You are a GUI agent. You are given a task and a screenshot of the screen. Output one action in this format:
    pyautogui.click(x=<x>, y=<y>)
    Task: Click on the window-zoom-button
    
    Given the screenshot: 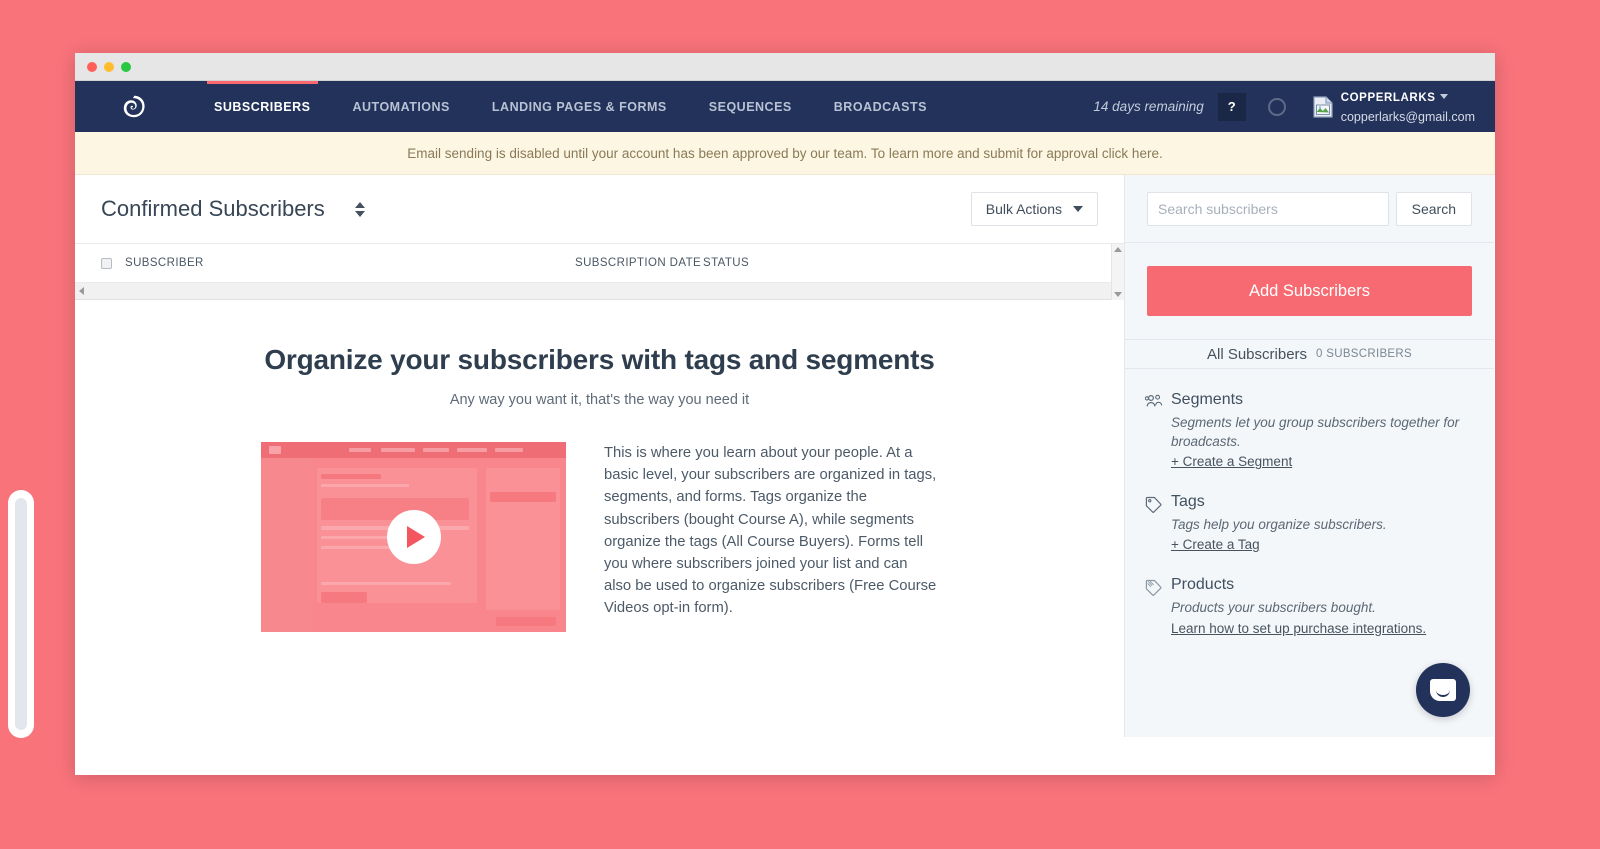 What is the action you would take?
    pyautogui.click(x=126, y=66)
    